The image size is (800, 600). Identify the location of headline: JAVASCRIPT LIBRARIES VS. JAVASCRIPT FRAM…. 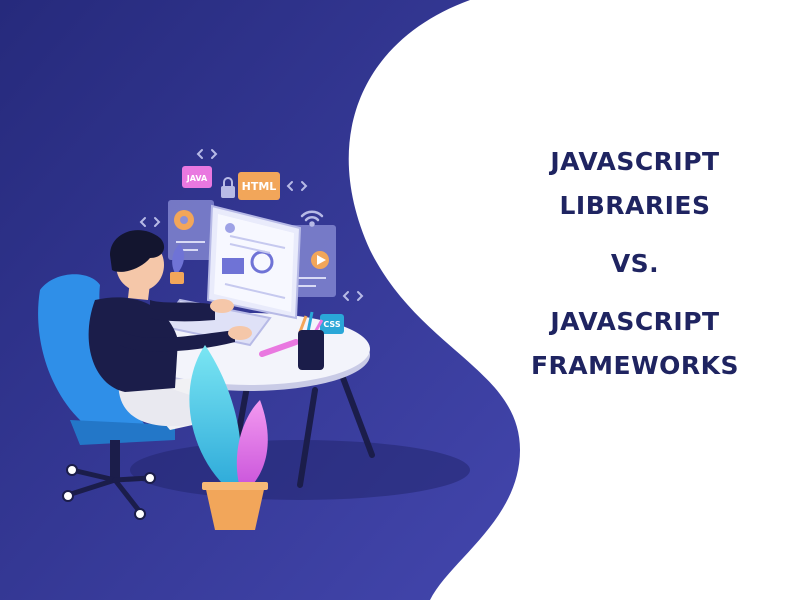
(635, 264).